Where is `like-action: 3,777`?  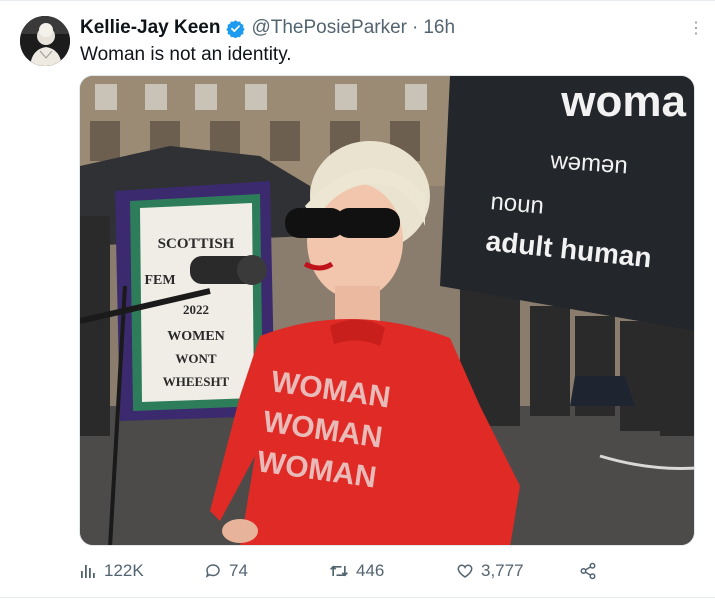 like-action: 3,777 is located at coordinates (490, 571).